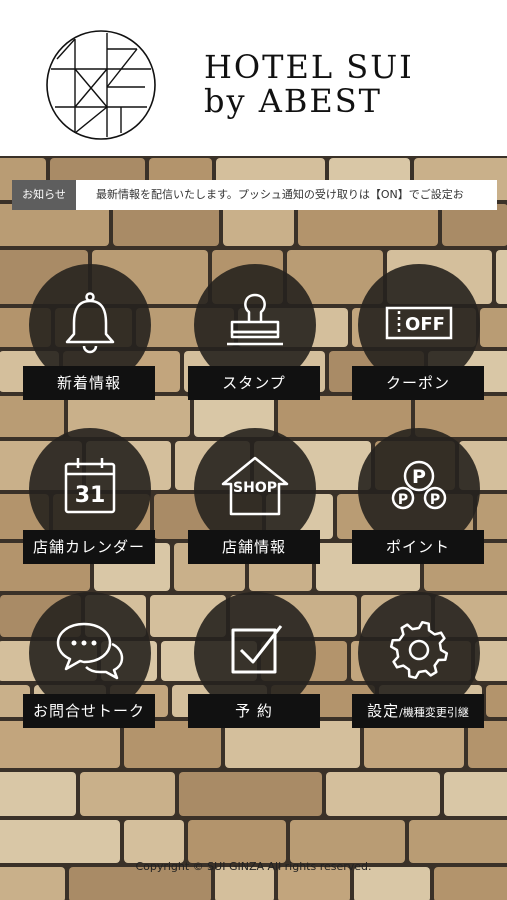 The width and height of the screenshot is (507, 900). What do you see at coordinates (89, 711) in the screenshot?
I see `menu-label: お問合せトーク` at bounding box center [89, 711].